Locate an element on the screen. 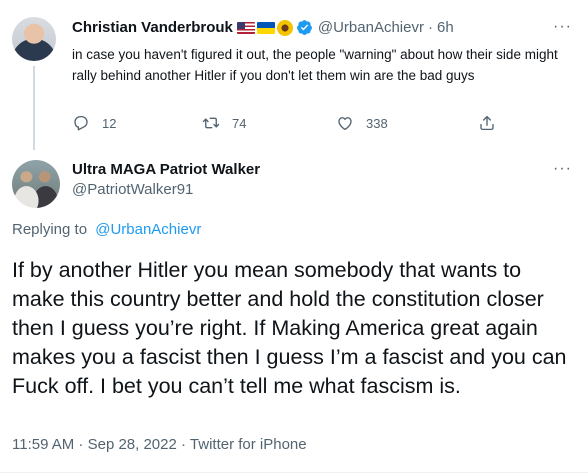  tweet-header: Christian Vanderbrouk @UrbanAchievr · 6h is located at coordinates (263, 27).